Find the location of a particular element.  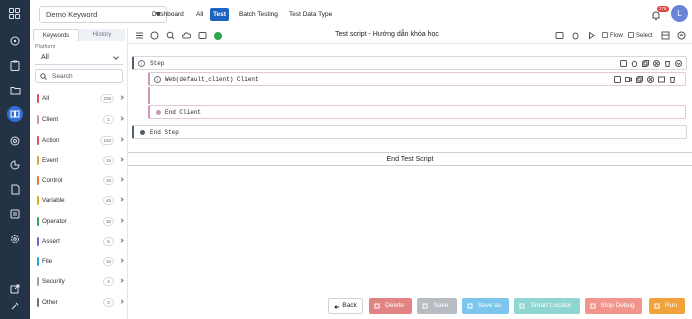

gauge-icon is located at coordinates (15, 141).